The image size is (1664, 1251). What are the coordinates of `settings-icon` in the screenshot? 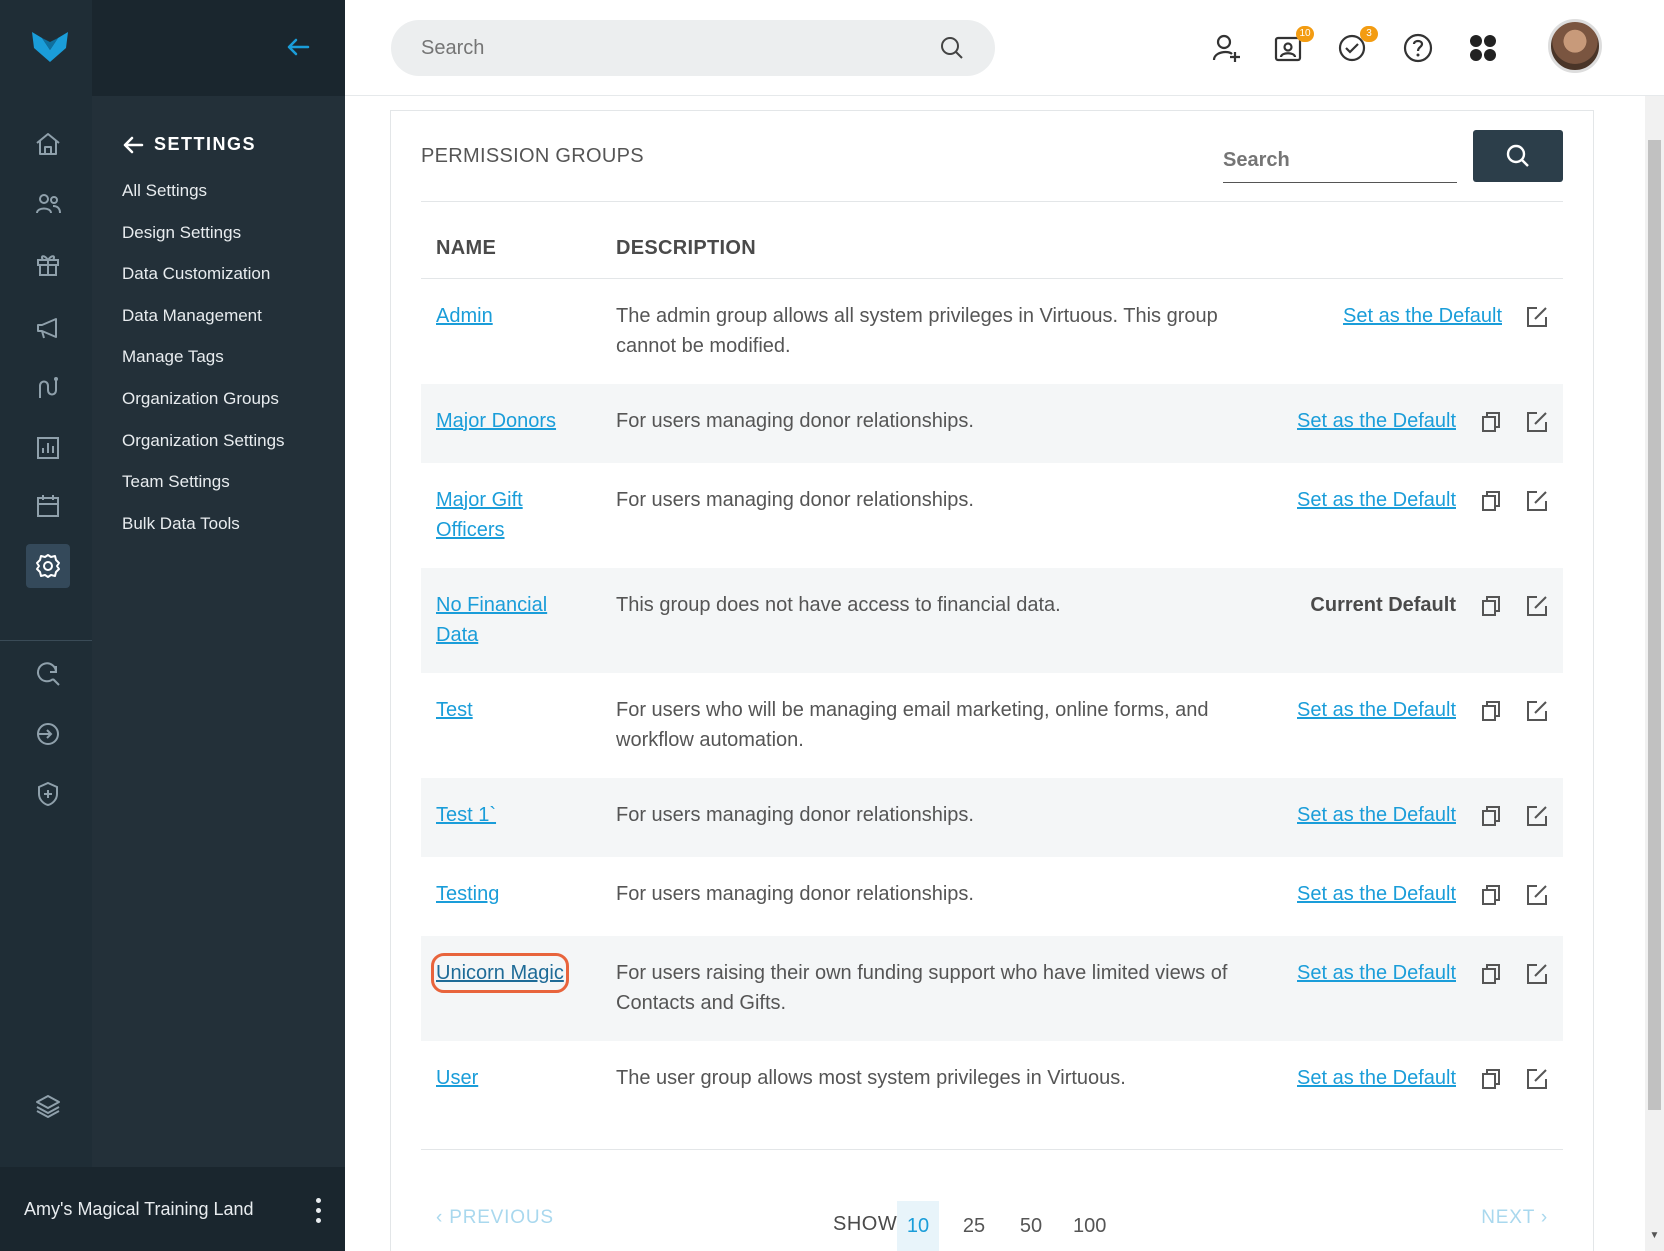 It's located at (48, 566).